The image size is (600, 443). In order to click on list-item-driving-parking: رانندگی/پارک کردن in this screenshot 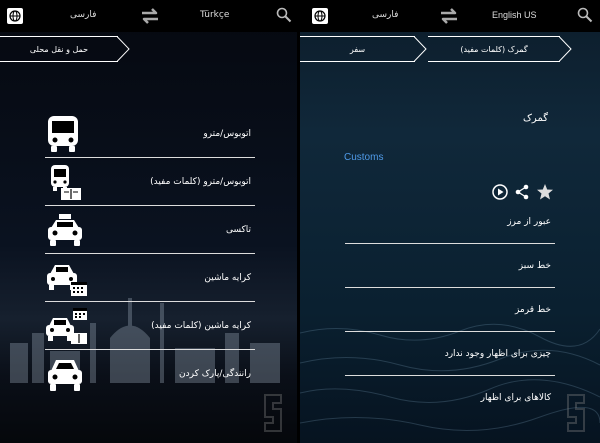, I will do `click(150, 374)`.